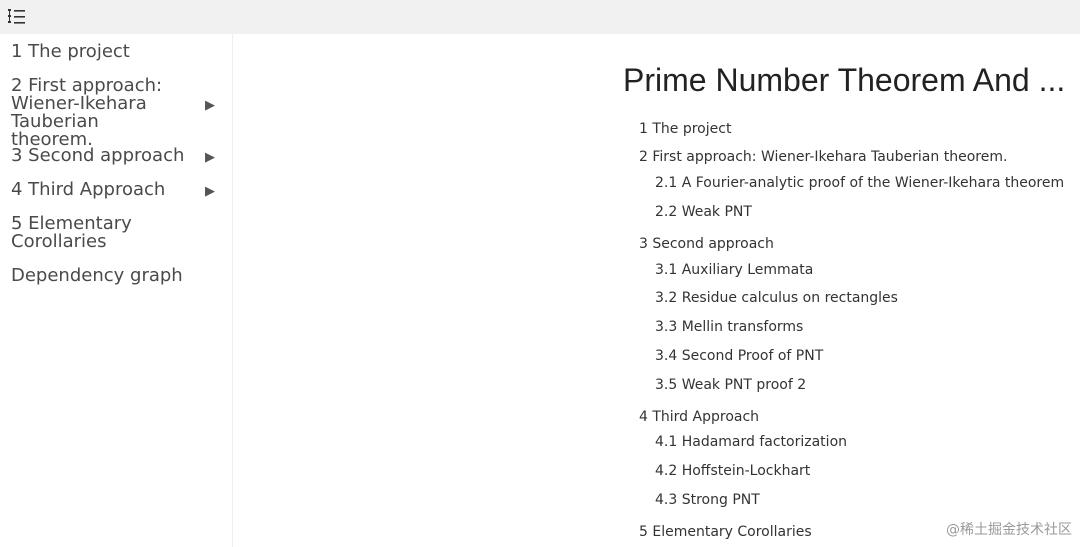 This screenshot has height=547, width=1080. I want to click on sidebar-item-dependency-graph: Dependency graph, so click(111, 276).